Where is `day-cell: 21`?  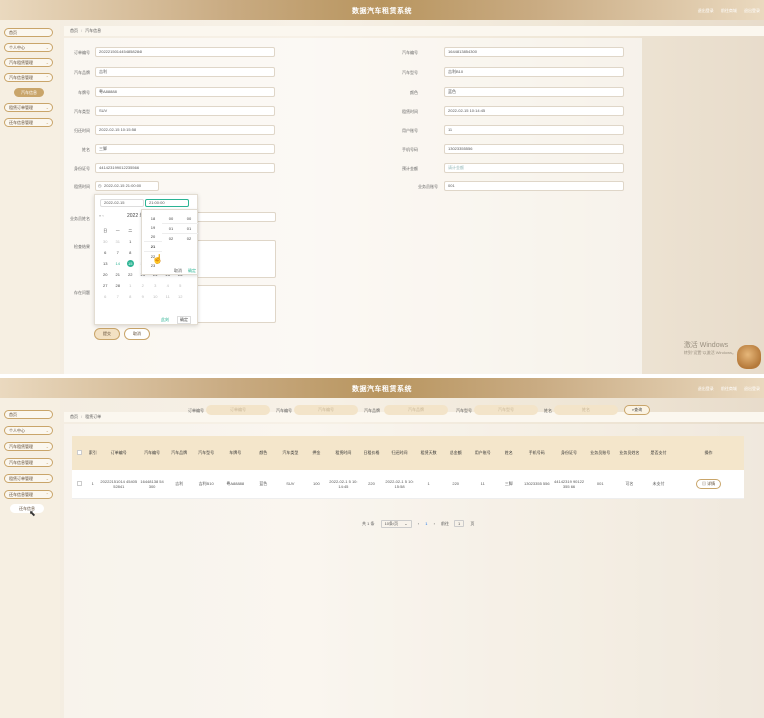 day-cell: 21 is located at coordinates (118, 274).